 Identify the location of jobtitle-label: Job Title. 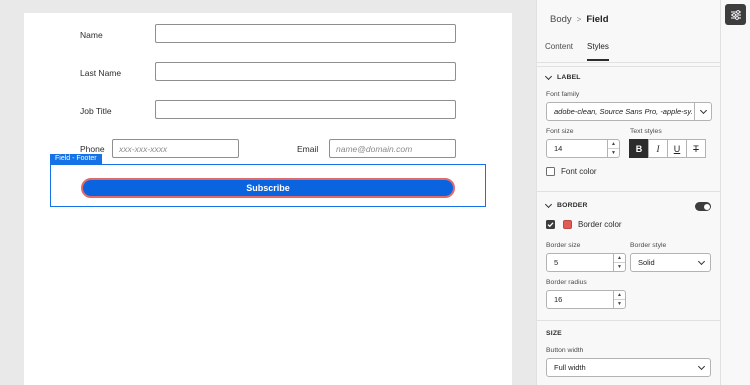
(96, 111).